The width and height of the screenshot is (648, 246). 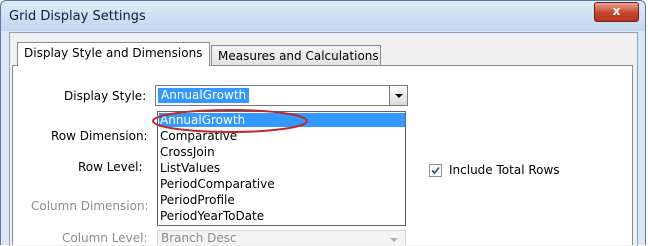 What do you see at coordinates (281, 95) in the screenshot?
I see `display-style-select: AnnualGrowth` at bounding box center [281, 95].